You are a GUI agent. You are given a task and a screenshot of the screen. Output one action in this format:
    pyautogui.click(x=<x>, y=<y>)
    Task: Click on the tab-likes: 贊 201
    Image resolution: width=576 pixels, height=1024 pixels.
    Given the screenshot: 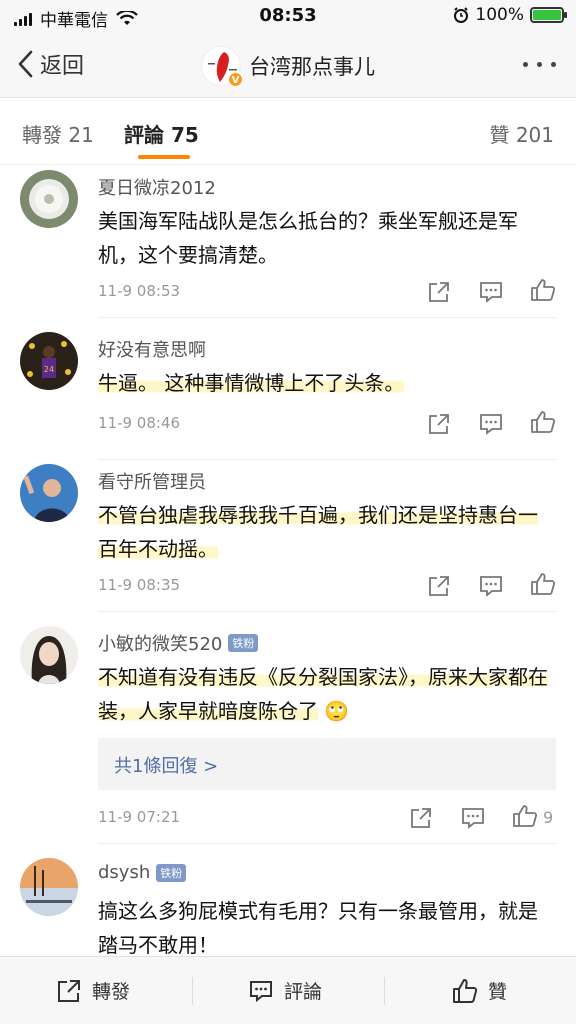 What is the action you would take?
    pyautogui.click(x=521, y=133)
    